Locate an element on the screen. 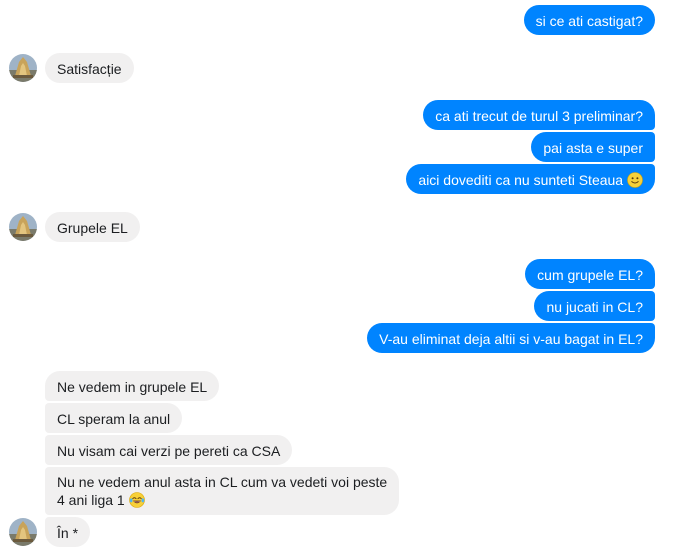  message-outgoing: pai asta e super is located at coordinates (593, 147).